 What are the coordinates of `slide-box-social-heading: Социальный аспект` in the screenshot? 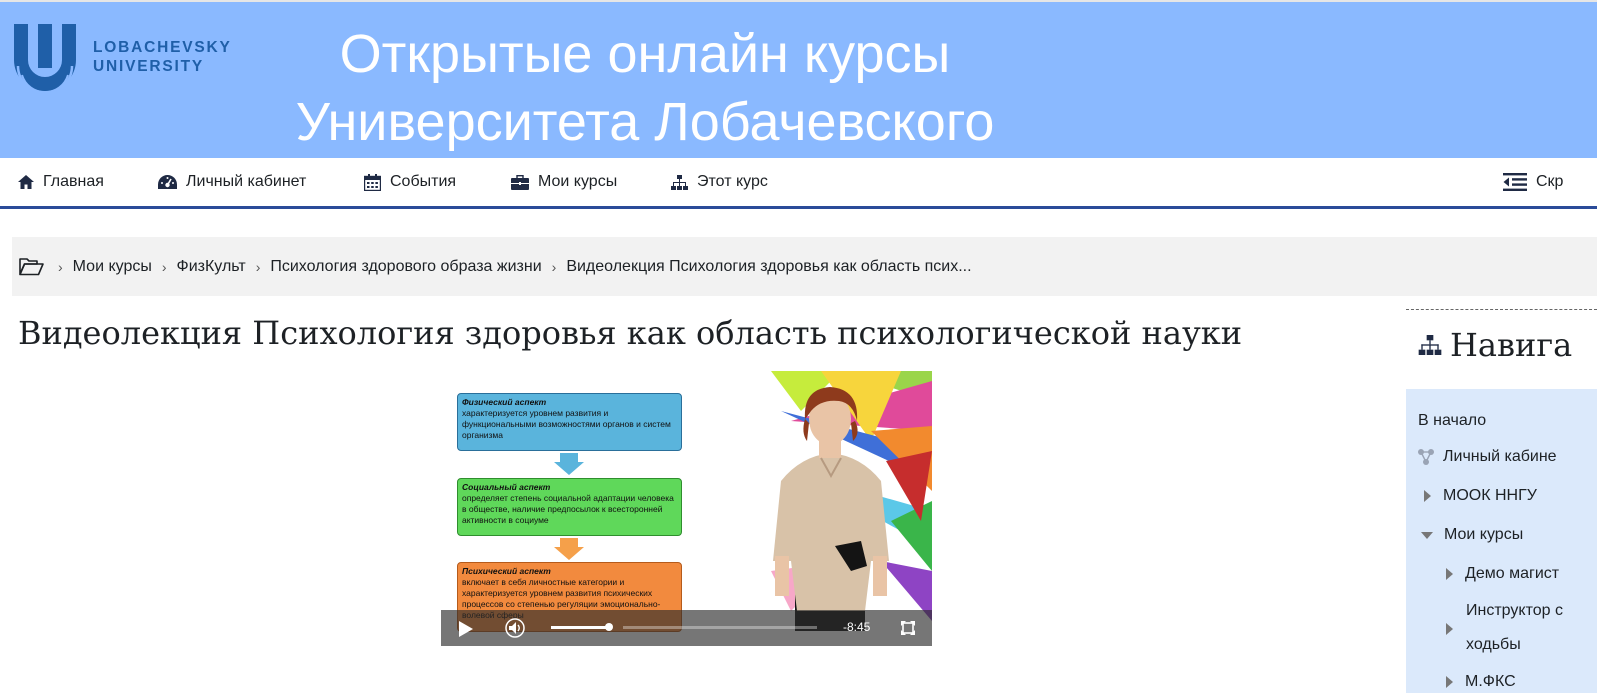 It's located at (506, 487).